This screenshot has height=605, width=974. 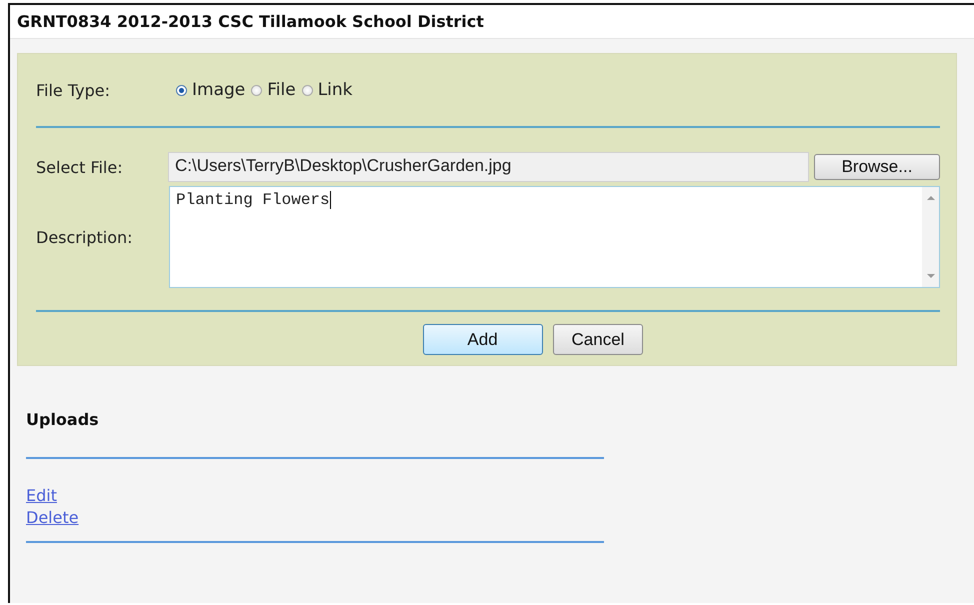 What do you see at coordinates (250, 21) in the screenshot?
I see `page-title: GRNT0834 2012-2013 CSC Tillamook School District` at bounding box center [250, 21].